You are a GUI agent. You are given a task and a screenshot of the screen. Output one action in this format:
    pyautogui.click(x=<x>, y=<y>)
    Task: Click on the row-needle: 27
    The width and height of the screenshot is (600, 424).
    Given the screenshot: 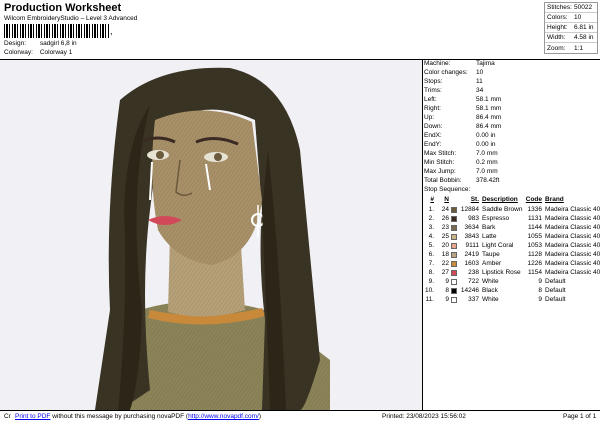 What is the action you would take?
    pyautogui.click(x=445, y=272)
    